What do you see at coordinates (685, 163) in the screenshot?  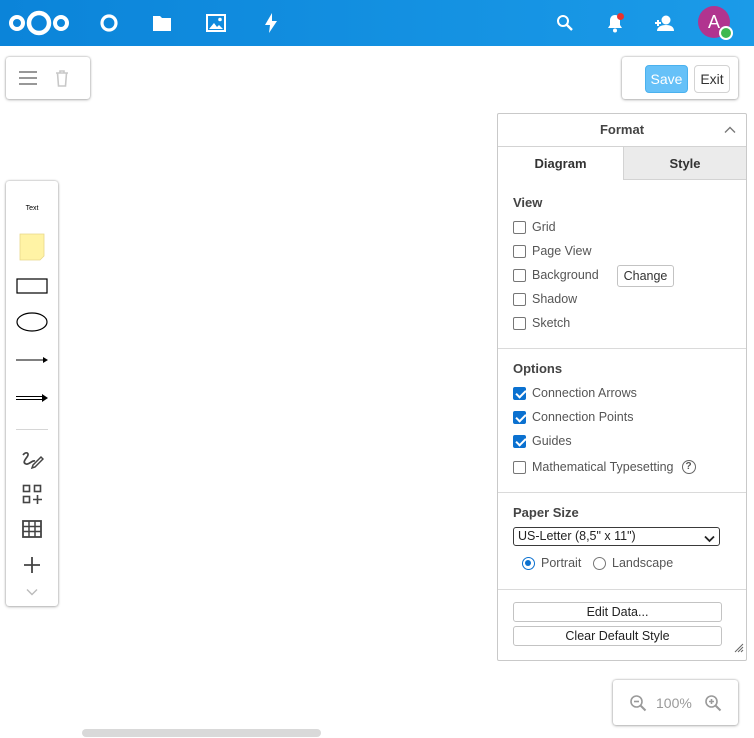 I see `tab-style: Style` at bounding box center [685, 163].